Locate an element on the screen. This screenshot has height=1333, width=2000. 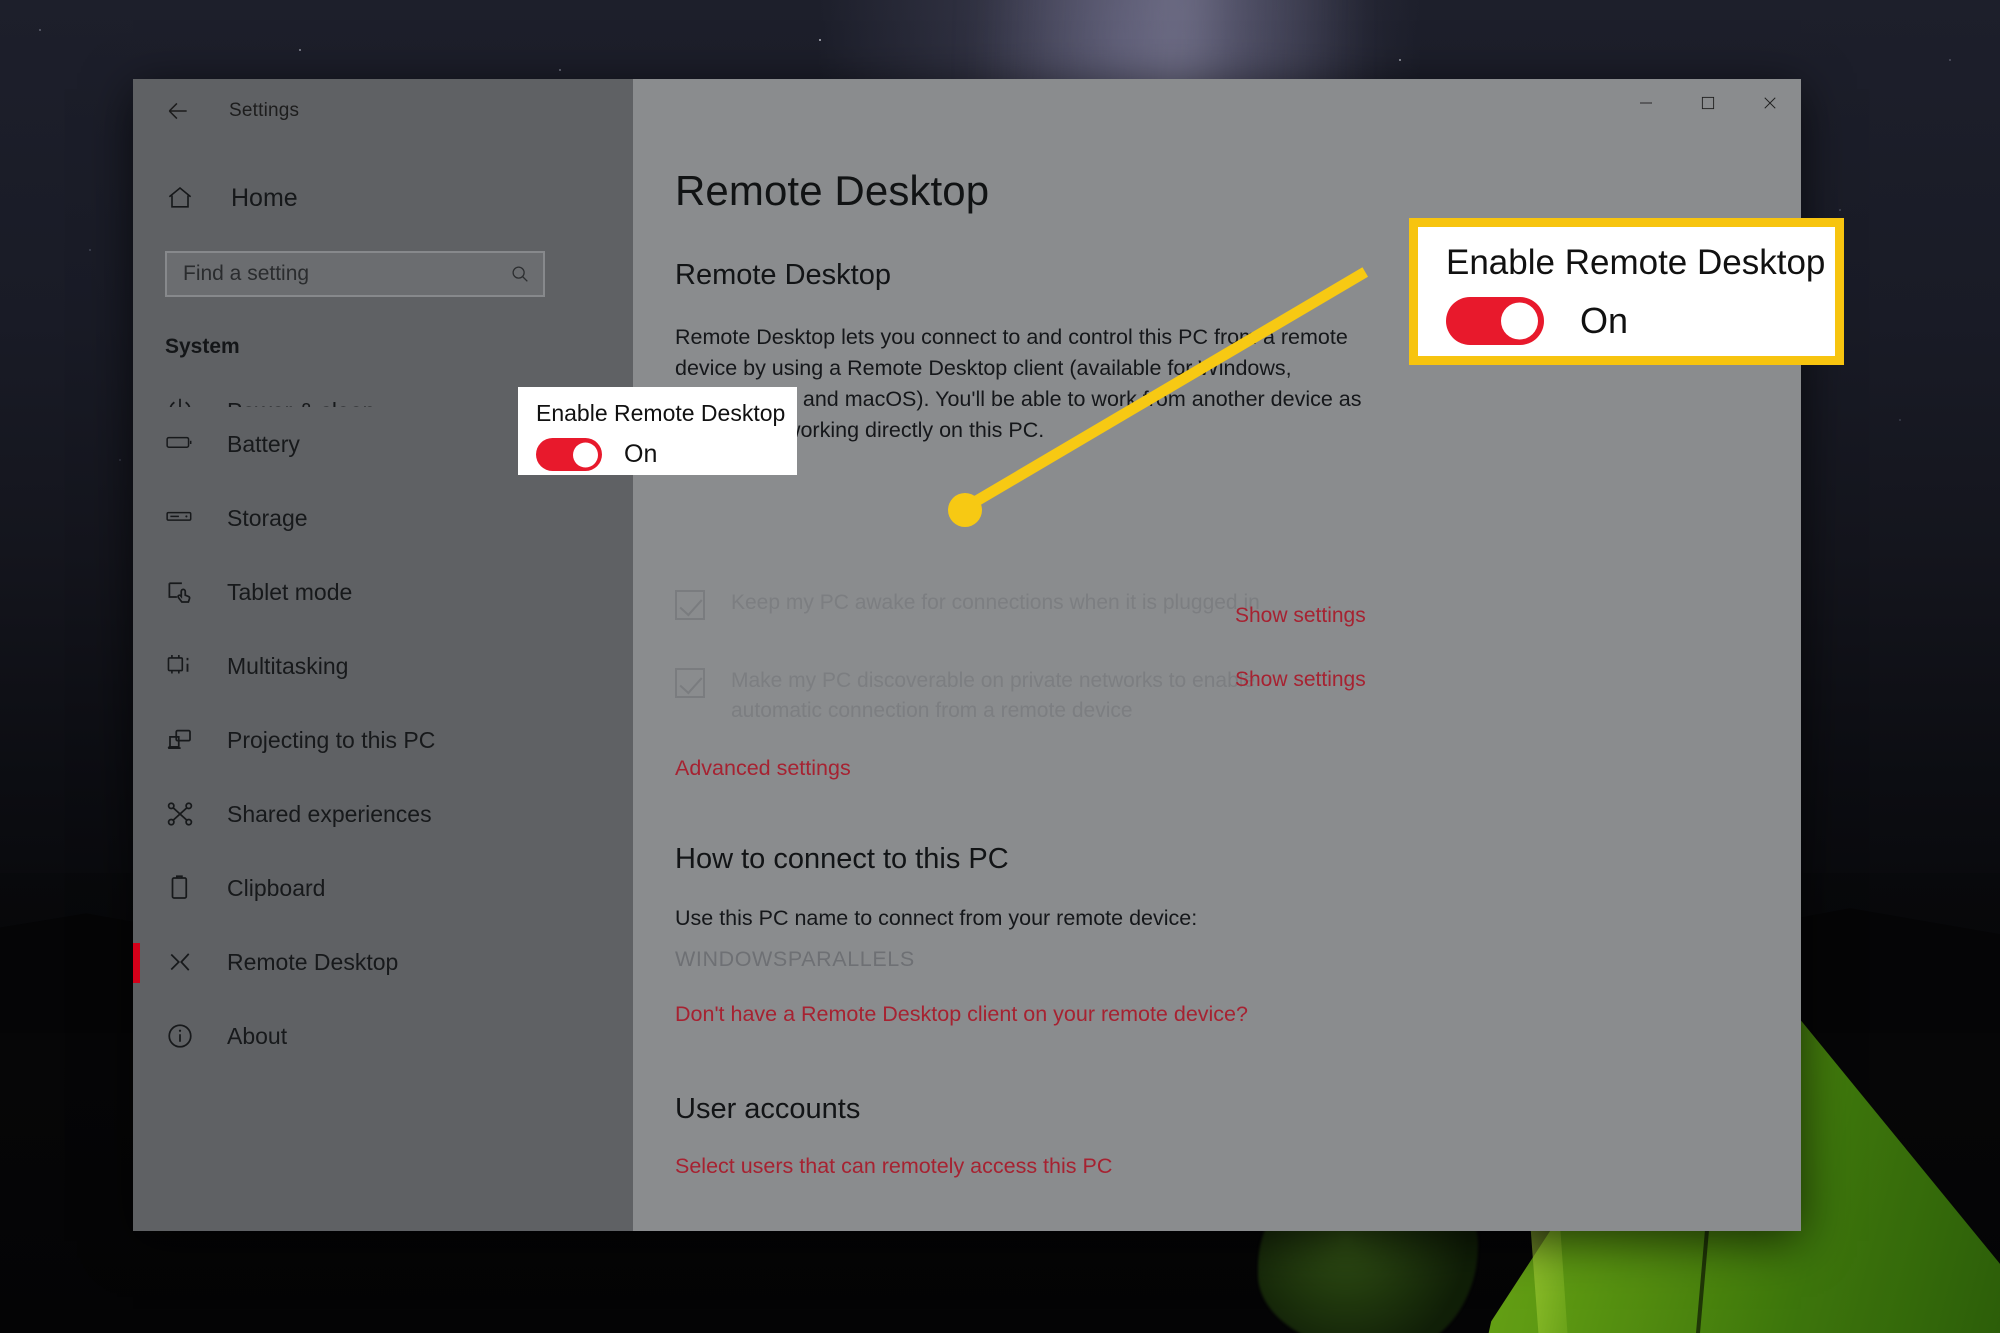
sidebar-label-tablet-mode: Tablet mode is located at coordinates (290, 591).